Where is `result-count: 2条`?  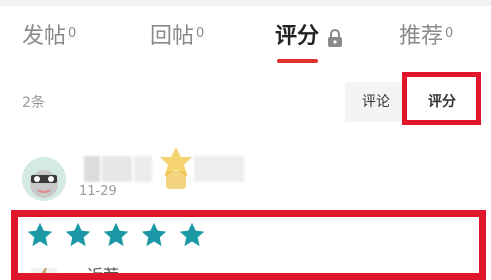
result-count: 2条 is located at coordinates (33, 103).